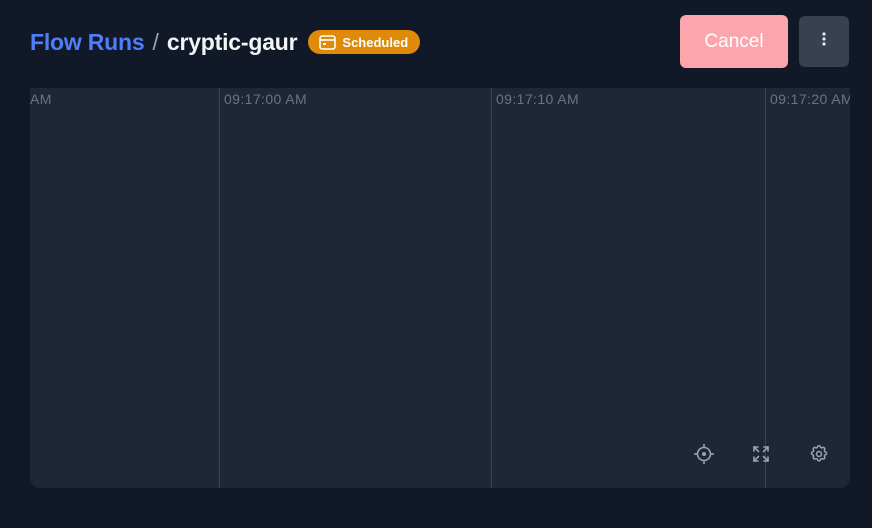 The width and height of the screenshot is (872, 528). I want to click on recenter-button, so click(704, 456).